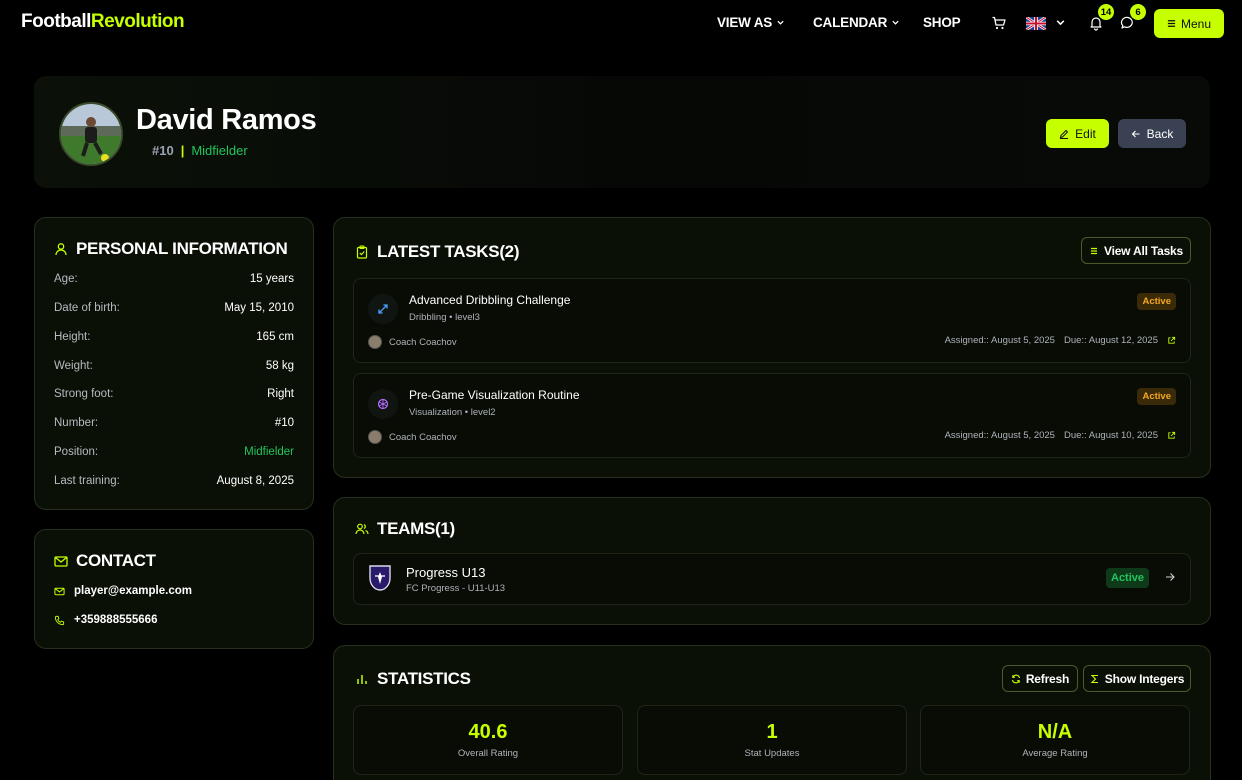  I want to click on player-photo, so click(91, 134).